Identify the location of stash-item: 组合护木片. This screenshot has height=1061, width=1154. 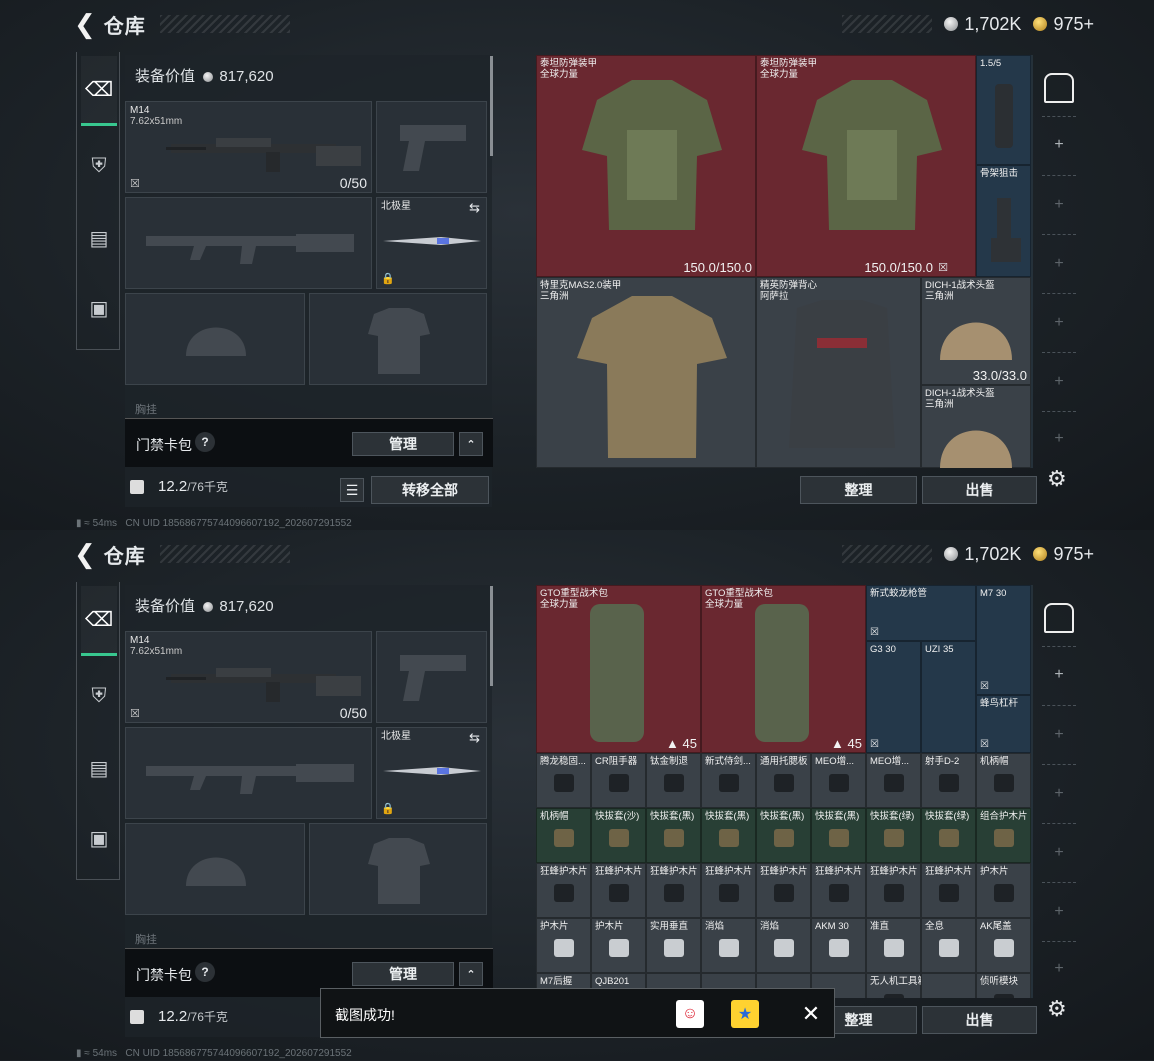
(1003, 835).